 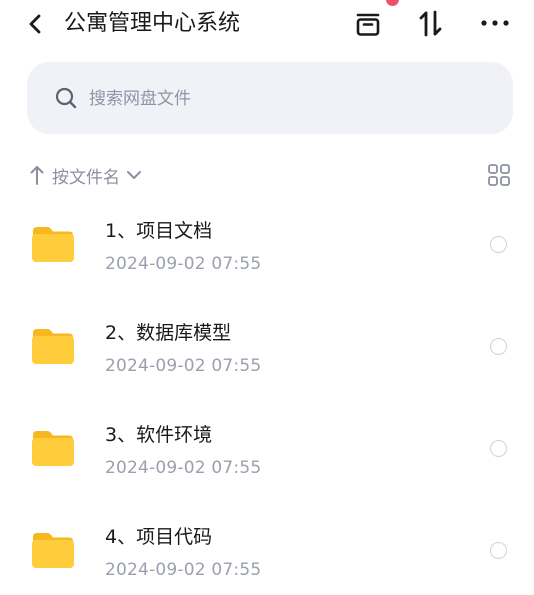 I want to click on sort-order-button, so click(x=431, y=23).